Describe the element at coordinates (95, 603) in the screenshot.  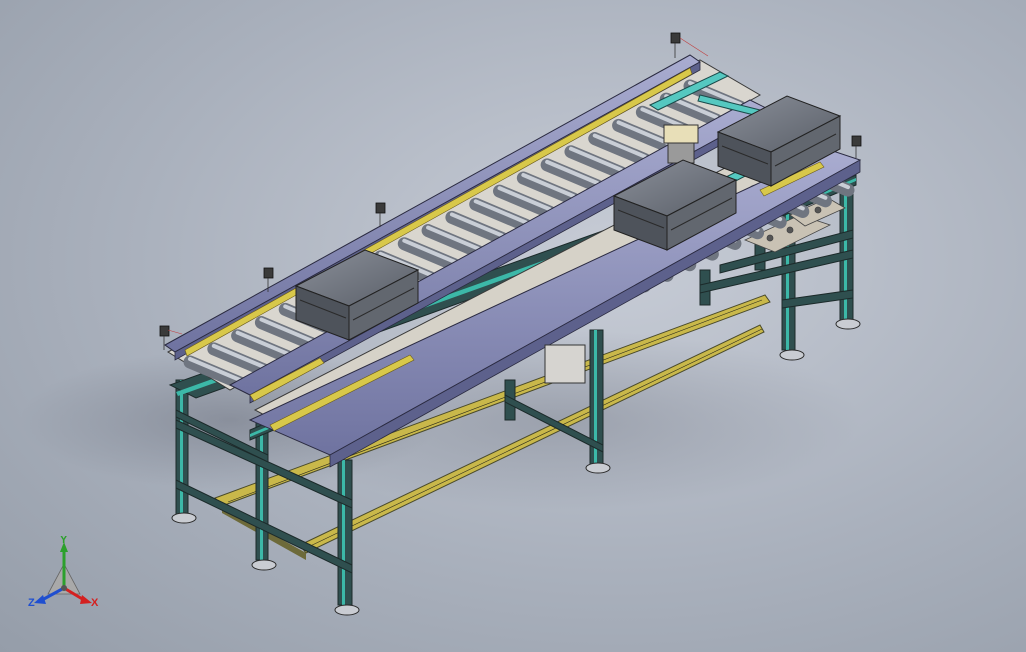
I see `x-axis-label: X` at that location.